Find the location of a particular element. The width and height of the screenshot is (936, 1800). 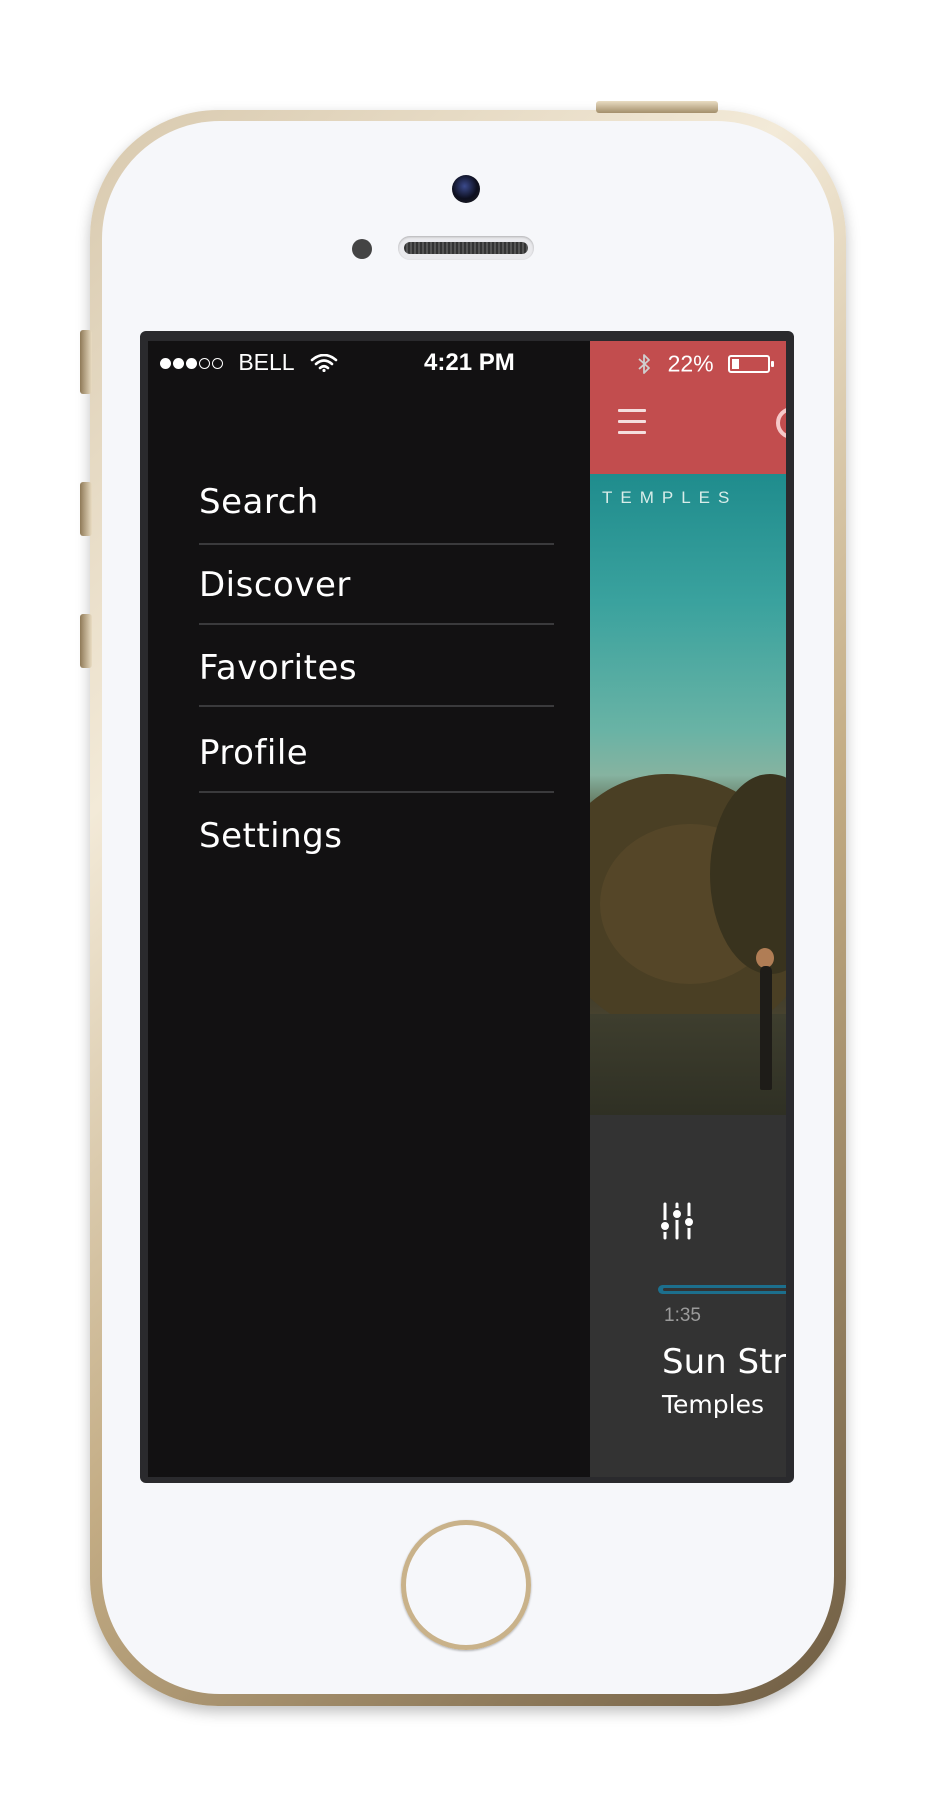

playback-progress-bar is located at coordinates (722, 1289).